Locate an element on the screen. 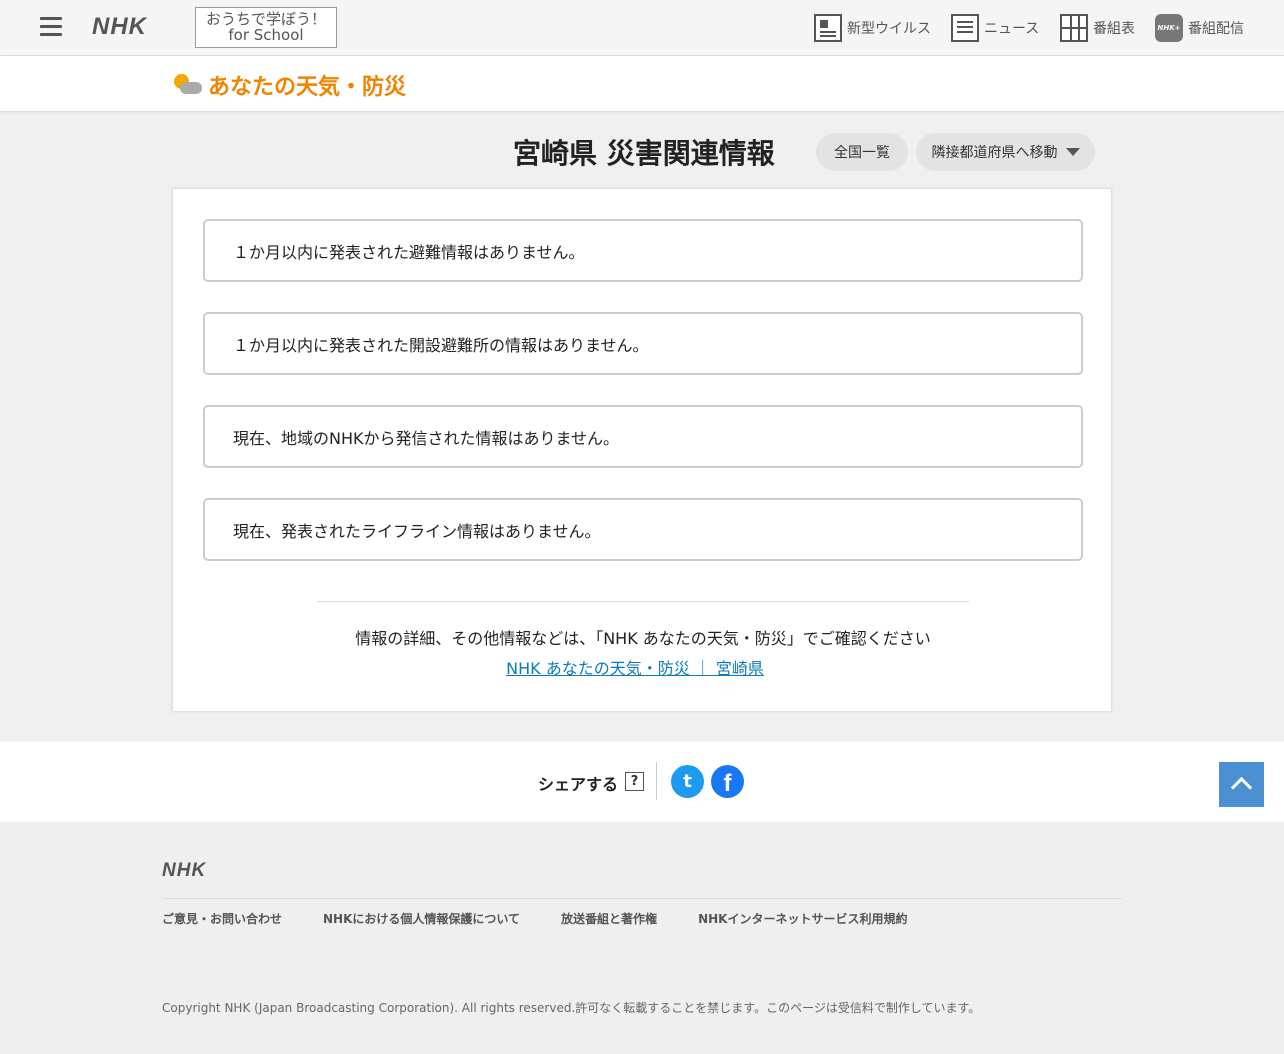  brand-title: あなたの天気・防災 is located at coordinates (307, 87).